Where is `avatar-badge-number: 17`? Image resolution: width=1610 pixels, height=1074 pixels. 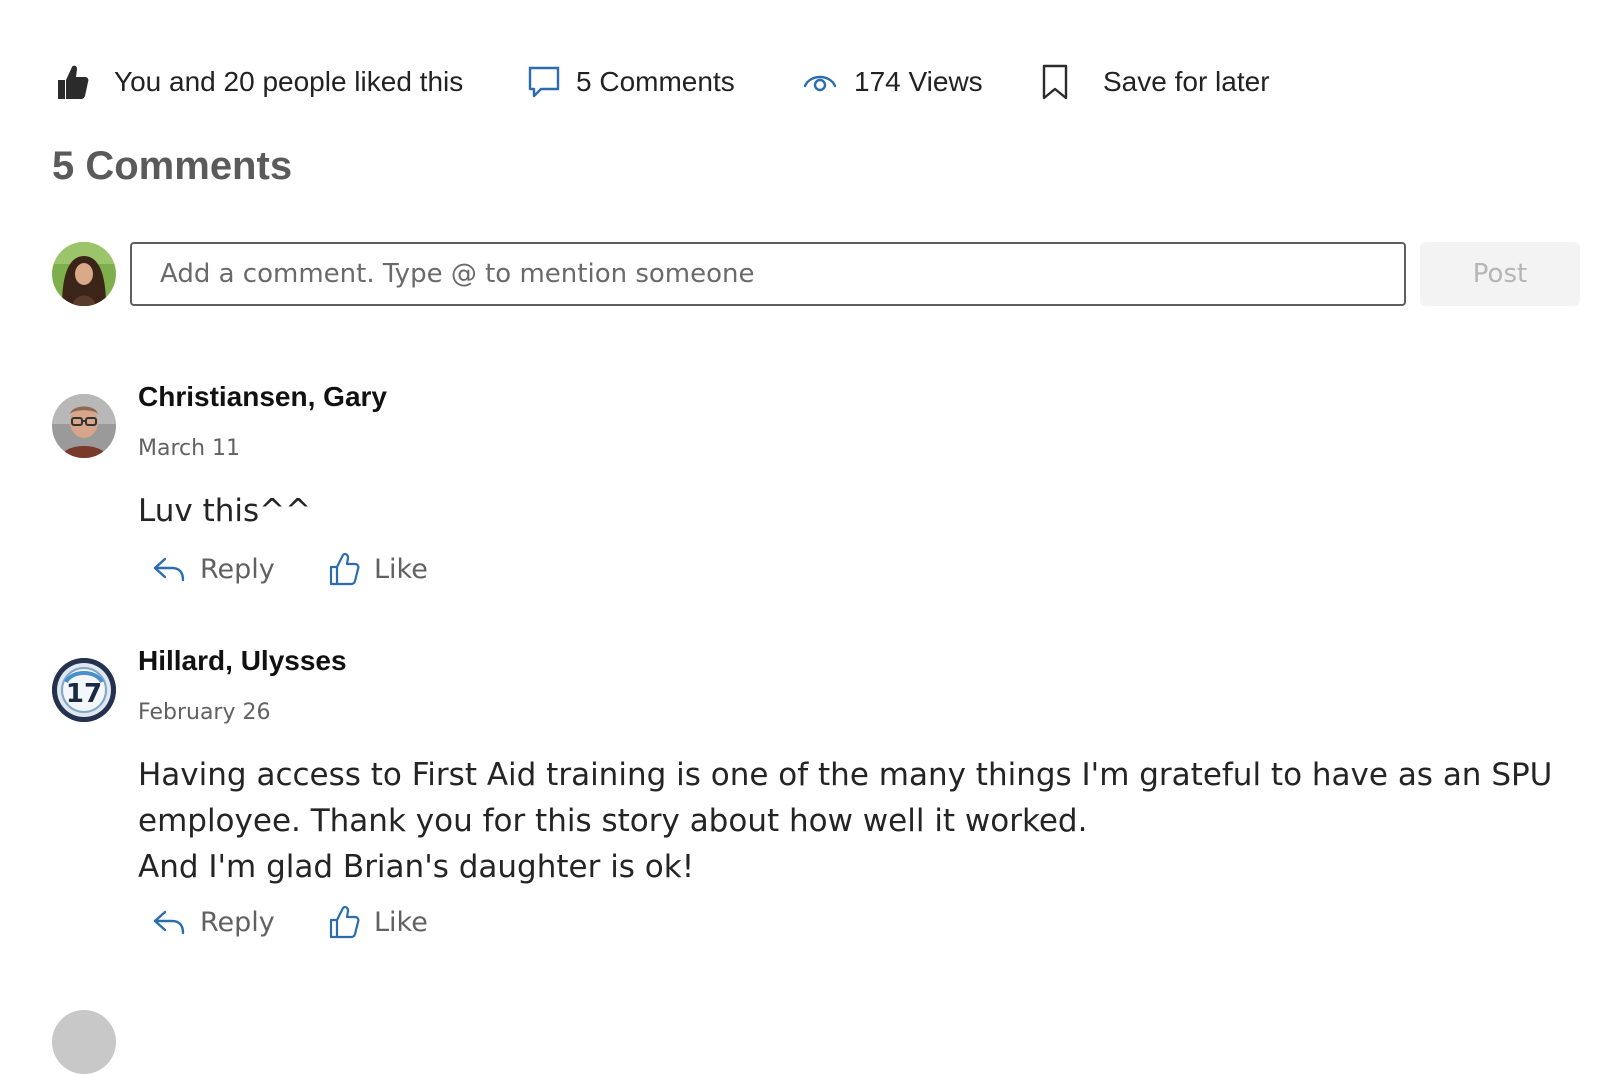
avatar-badge-number: 17 is located at coordinates (84, 694).